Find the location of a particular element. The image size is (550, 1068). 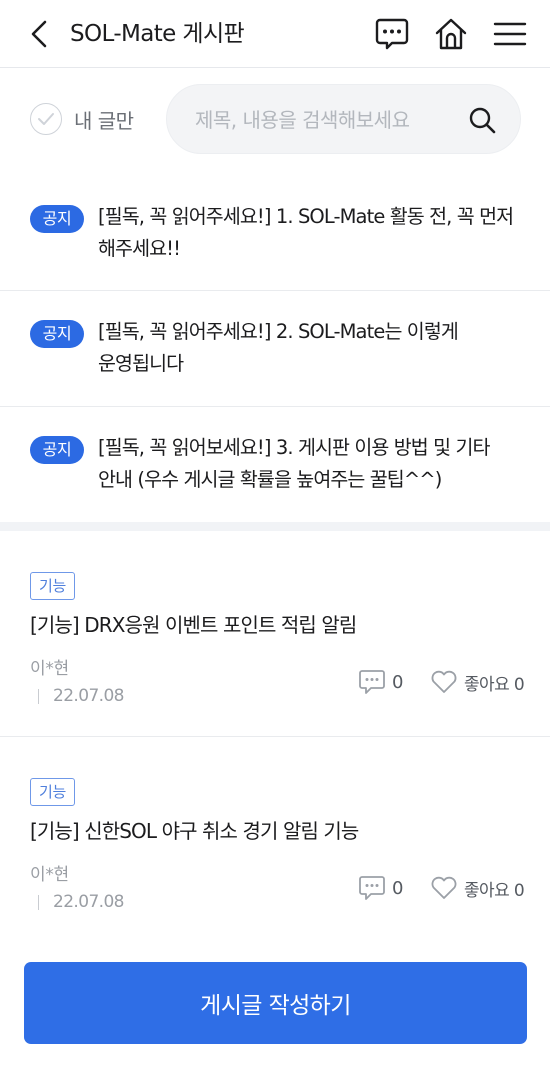

checkbox-circle is located at coordinates (46, 119).